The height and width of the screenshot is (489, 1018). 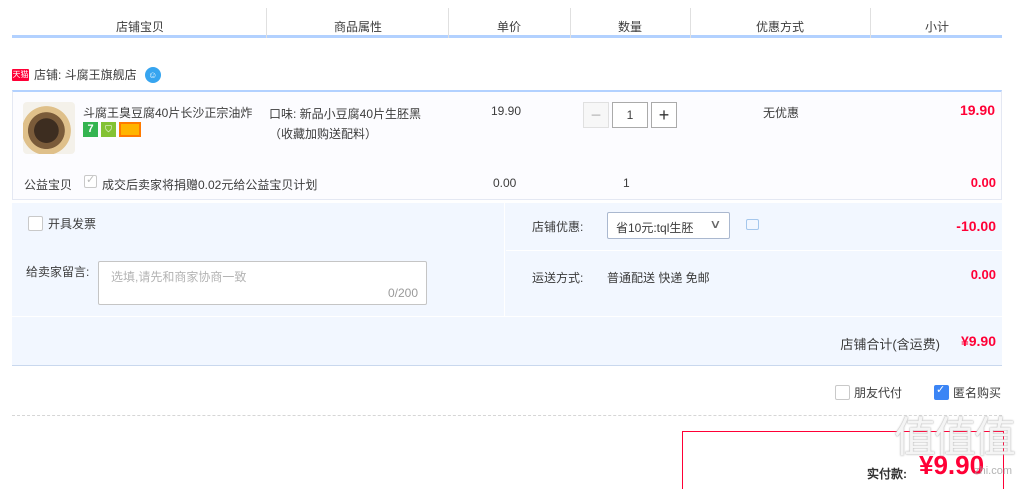 I want to click on charity-subtotal: 0.00, so click(x=983, y=182).